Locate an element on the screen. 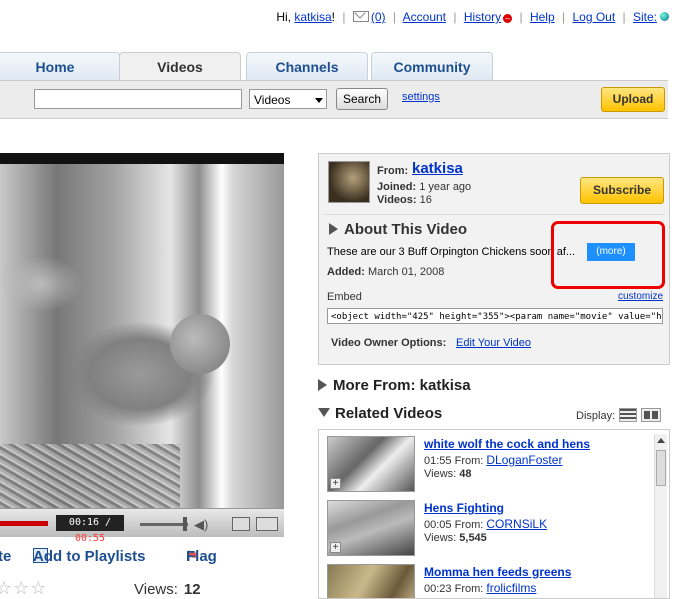  added-value: March 01, 2008 is located at coordinates (406, 272).